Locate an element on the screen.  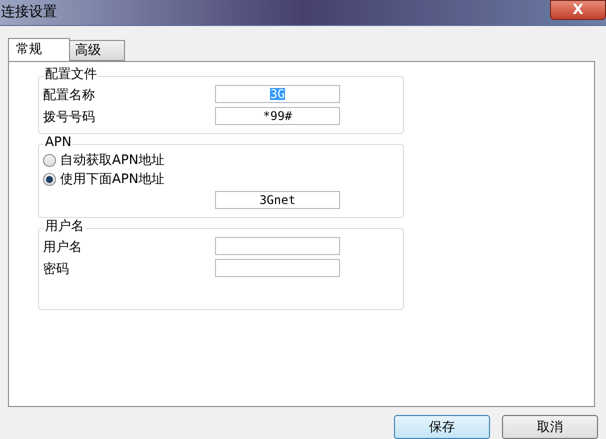
field-value: *99# is located at coordinates (277, 116).